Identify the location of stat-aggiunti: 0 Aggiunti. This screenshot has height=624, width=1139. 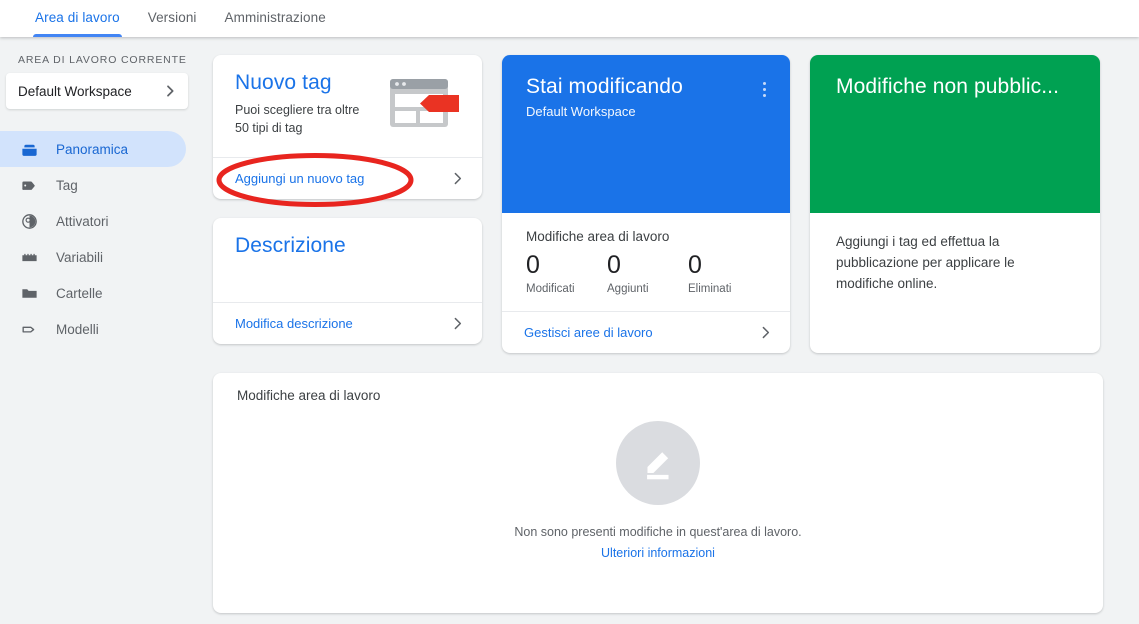
(647, 271).